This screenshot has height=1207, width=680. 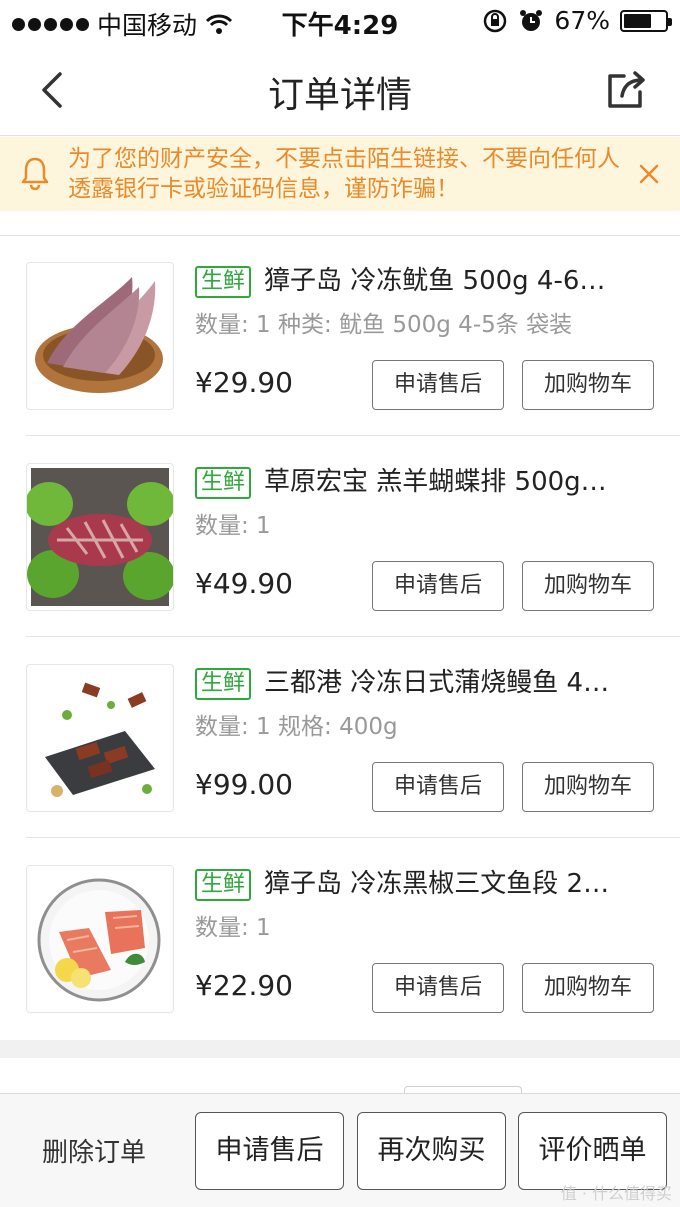 What do you see at coordinates (94, 1150) in the screenshot?
I see `delete-order-button: 删除订单` at bounding box center [94, 1150].